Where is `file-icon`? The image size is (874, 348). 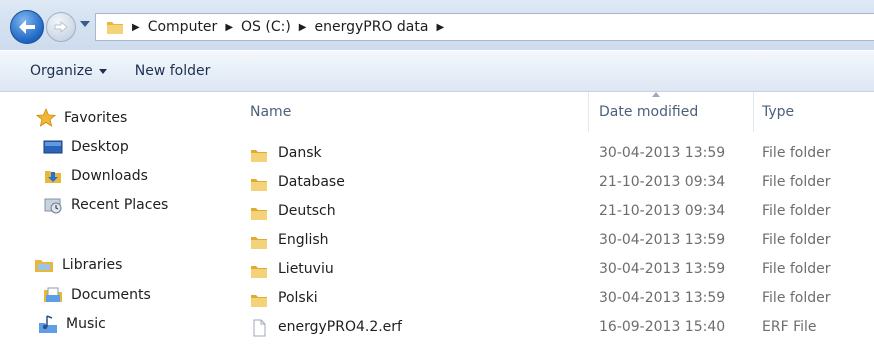 file-icon is located at coordinates (259, 328).